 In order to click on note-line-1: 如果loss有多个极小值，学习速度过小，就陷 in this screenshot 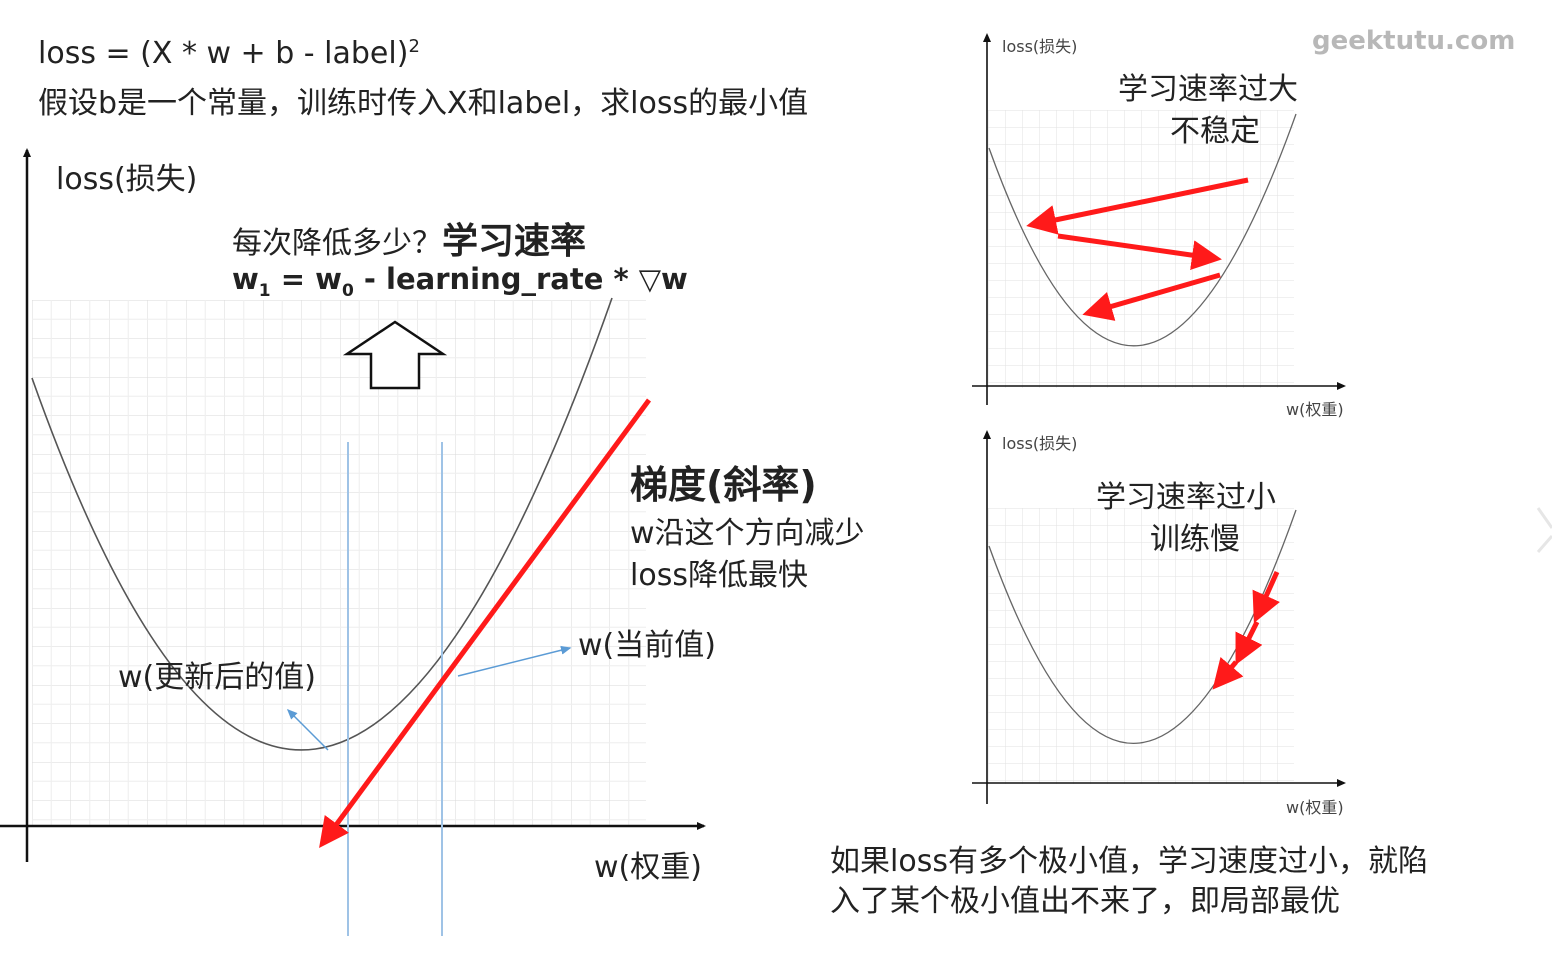, I will do `click(1129, 861)`.